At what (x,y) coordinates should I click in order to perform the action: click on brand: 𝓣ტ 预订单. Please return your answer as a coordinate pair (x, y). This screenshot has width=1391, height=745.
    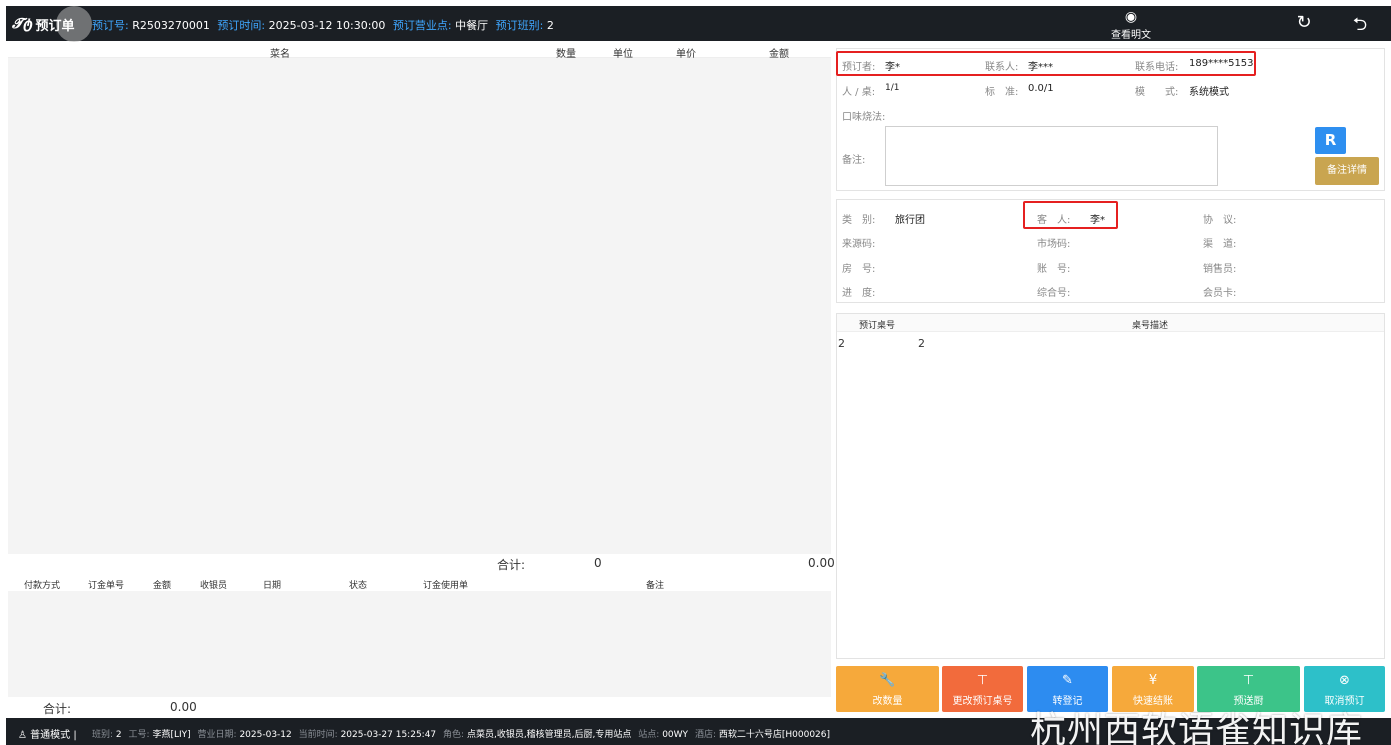
    Looking at the image, I should click on (52, 24).